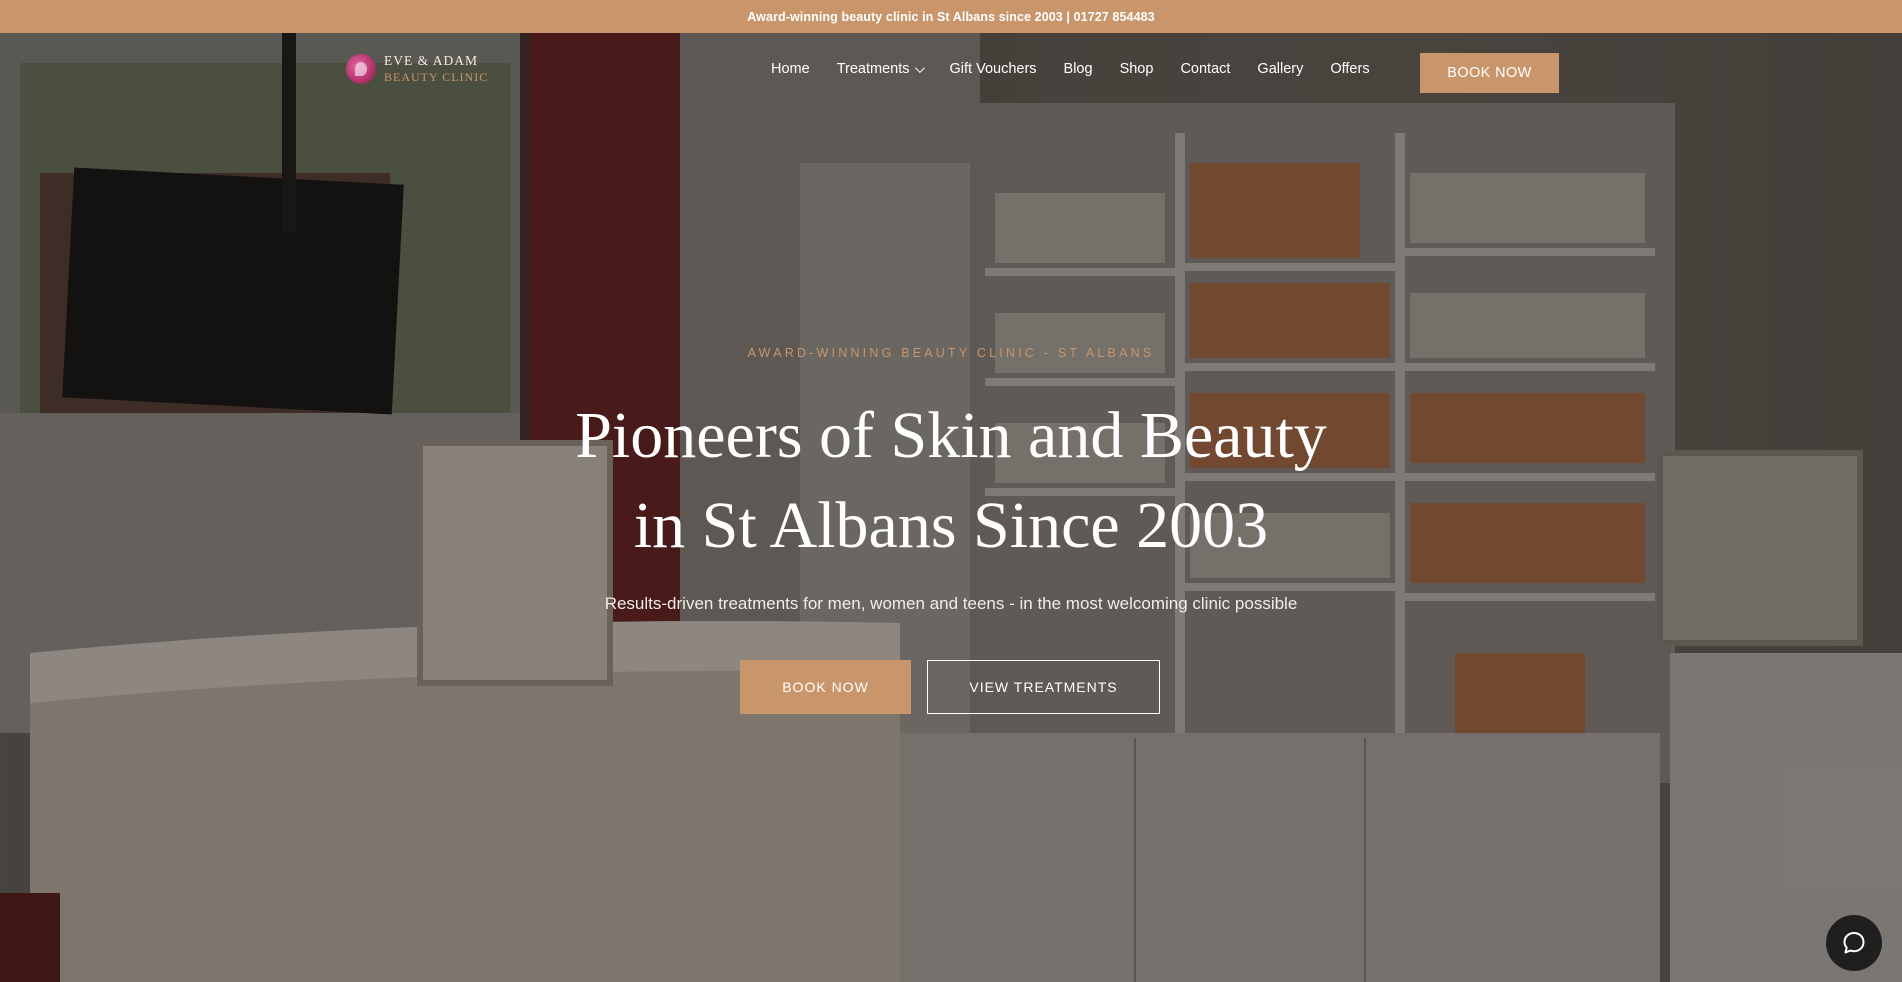 Image resolution: width=1902 pixels, height=982 pixels. I want to click on header-book-now-button: BOOK NOW, so click(1489, 73).